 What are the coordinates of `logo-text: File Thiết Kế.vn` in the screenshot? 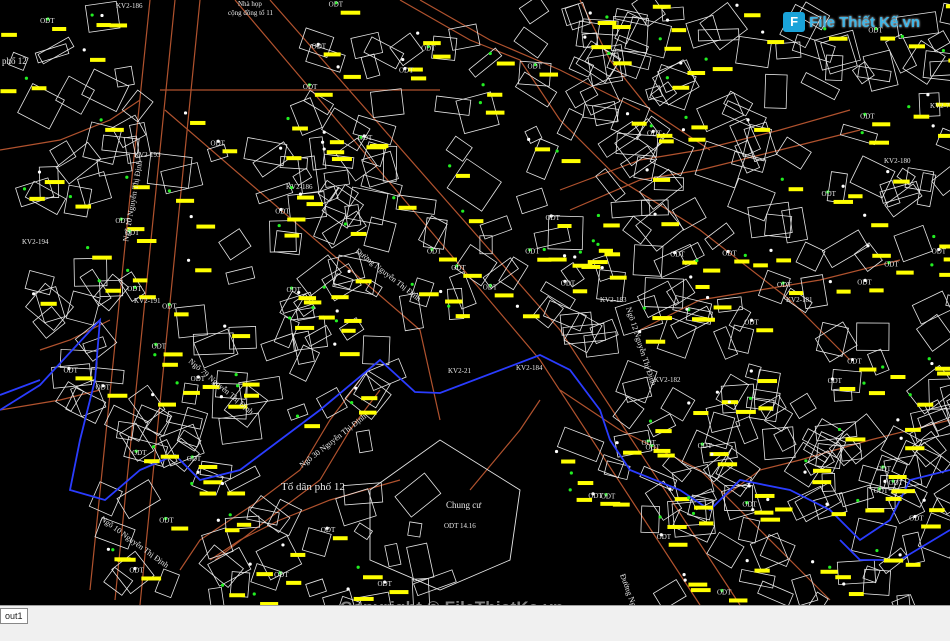 It's located at (864, 22).